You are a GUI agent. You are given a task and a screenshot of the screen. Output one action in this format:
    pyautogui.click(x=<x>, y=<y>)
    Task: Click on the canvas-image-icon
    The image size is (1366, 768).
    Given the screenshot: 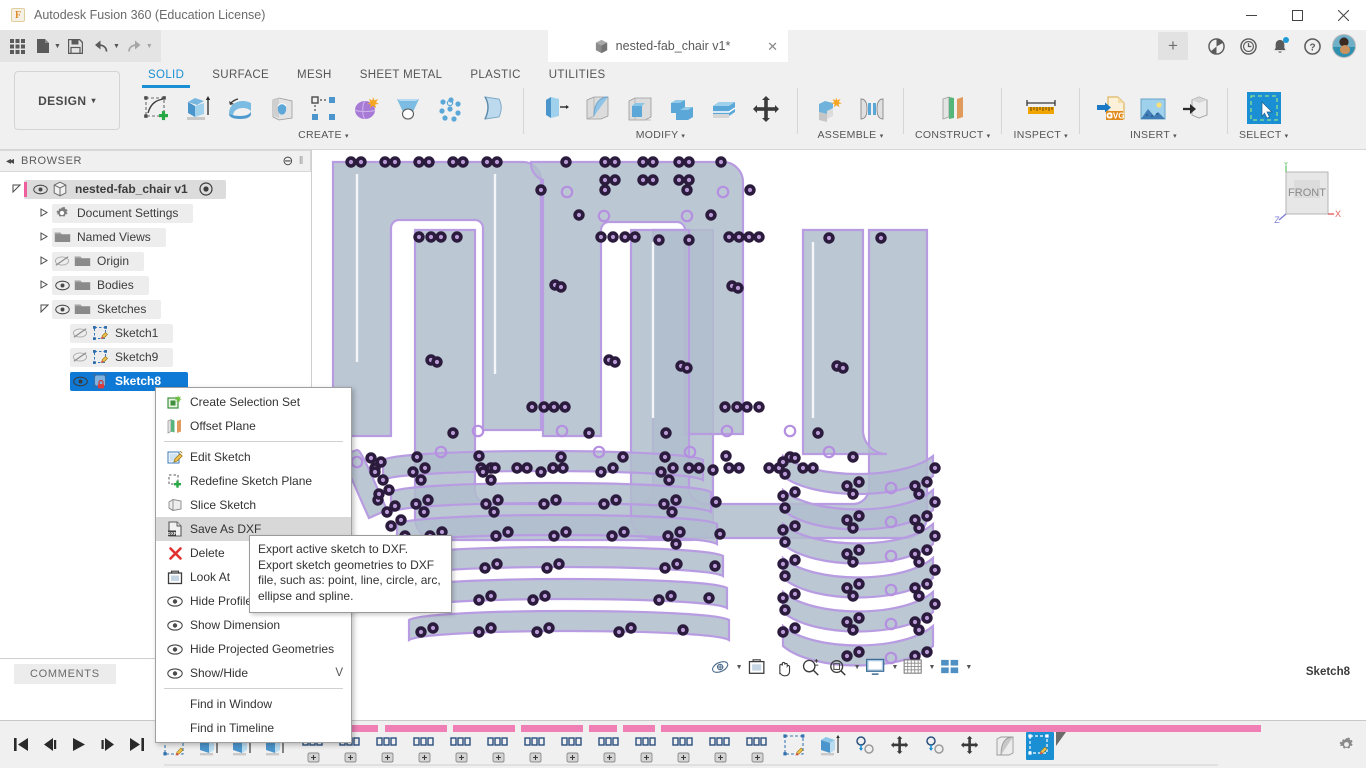 What is the action you would take?
    pyautogui.click(x=1153, y=109)
    